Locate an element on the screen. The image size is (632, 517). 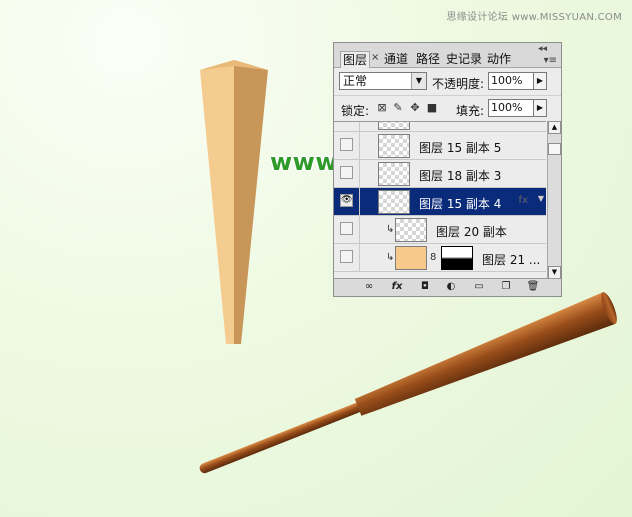
layers-scrollbar: ▲ ▼ is located at coordinates (554, 200).